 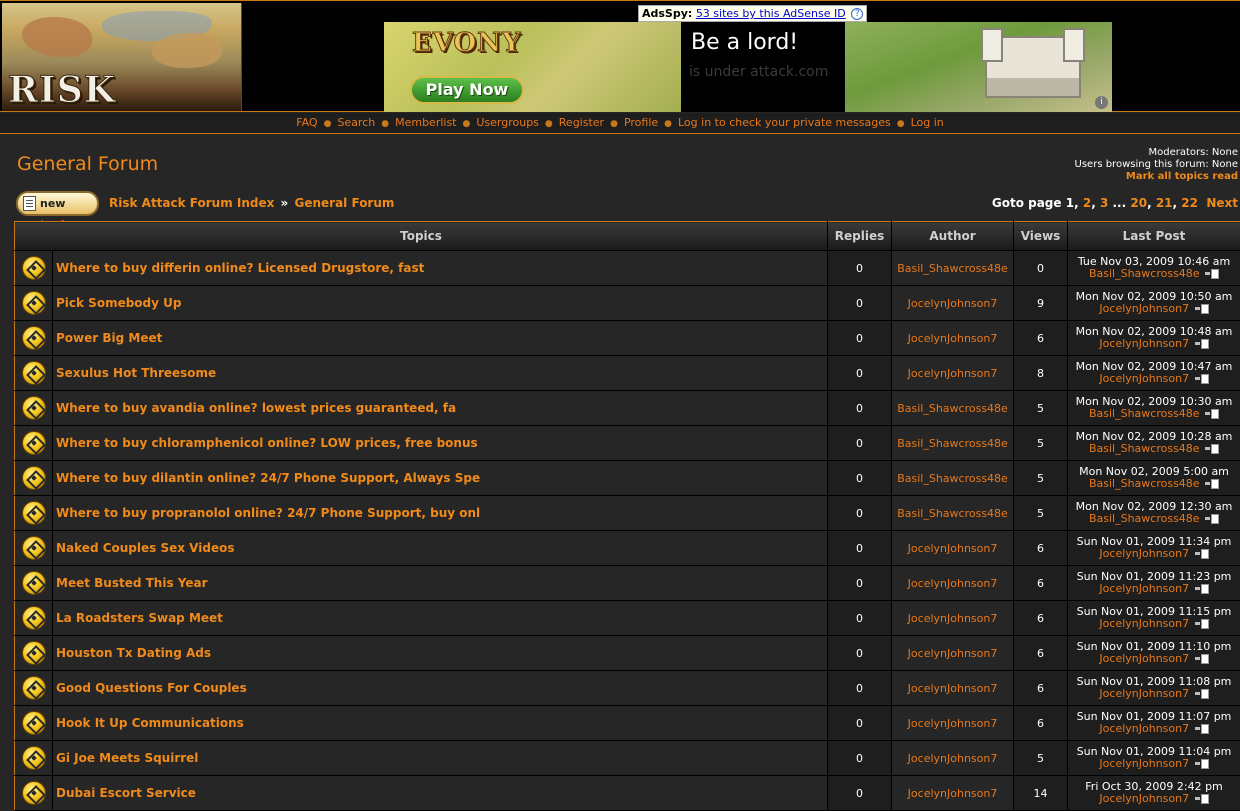 What do you see at coordinates (345, 203) in the screenshot?
I see `breadcrumb-current: General Forum` at bounding box center [345, 203].